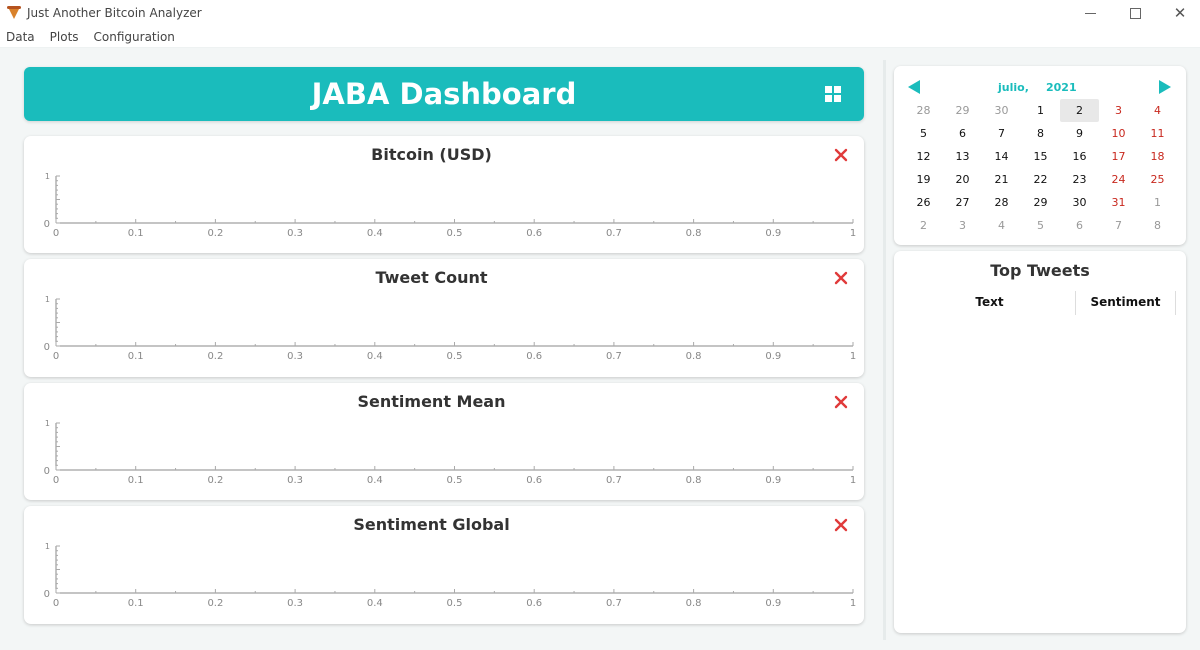 This screenshot has height=650, width=1200. I want to click on top-tweets-title: Top Tweets, so click(1040, 270).